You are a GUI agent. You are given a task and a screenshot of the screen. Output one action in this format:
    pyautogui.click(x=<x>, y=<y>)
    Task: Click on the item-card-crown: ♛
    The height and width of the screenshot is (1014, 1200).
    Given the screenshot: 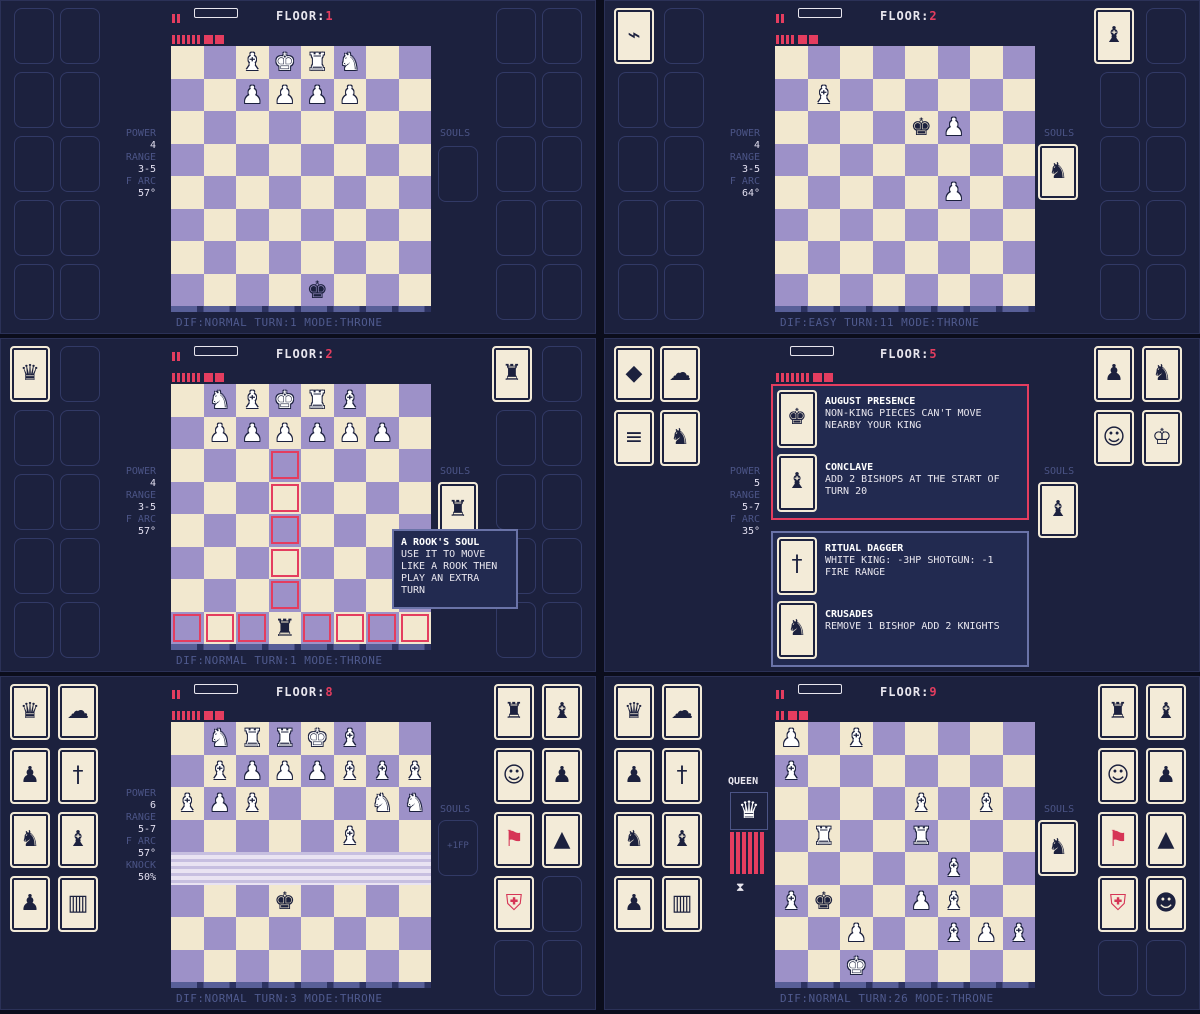 What is the action you would take?
    pyautogui.click(x=634, y=712)
    